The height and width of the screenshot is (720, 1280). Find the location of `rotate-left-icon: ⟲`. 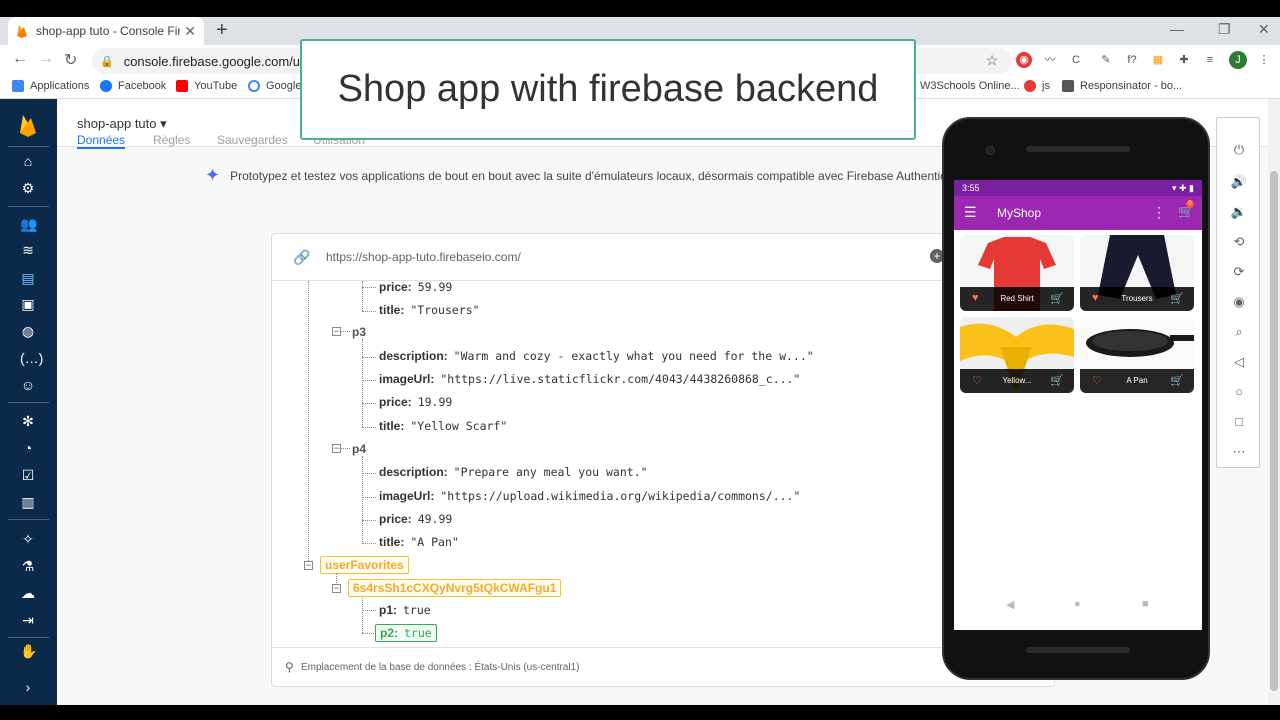

rotate-left-icon: ⟲ is located at coordinates (1239, 243).